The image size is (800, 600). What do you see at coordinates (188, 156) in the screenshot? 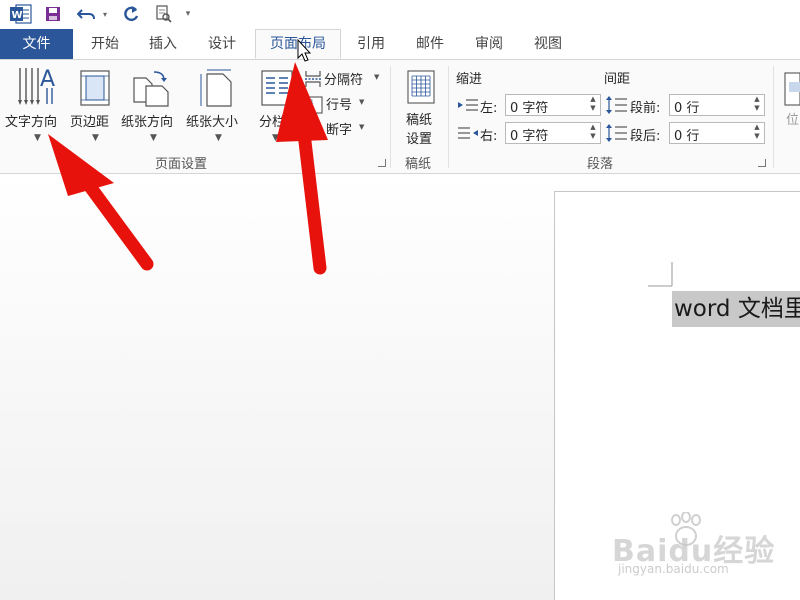
I see `annotation-arrows` at bounding box center [188, 156].